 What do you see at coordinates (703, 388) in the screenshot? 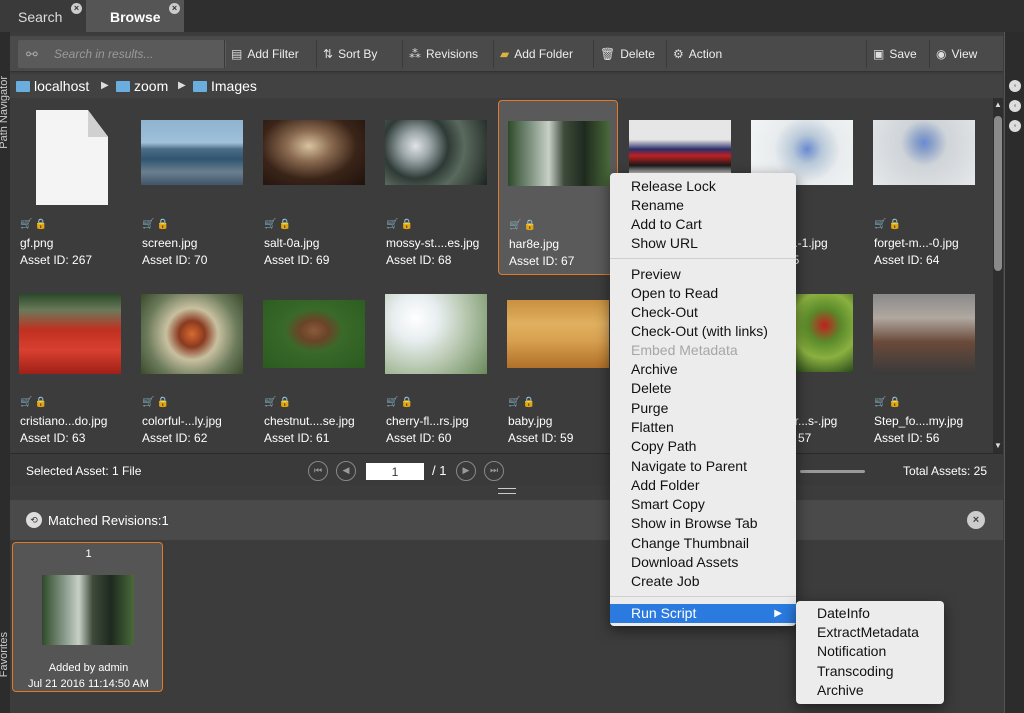
I see `menu-item-delete: Delete` at bounding box center [703, 388].